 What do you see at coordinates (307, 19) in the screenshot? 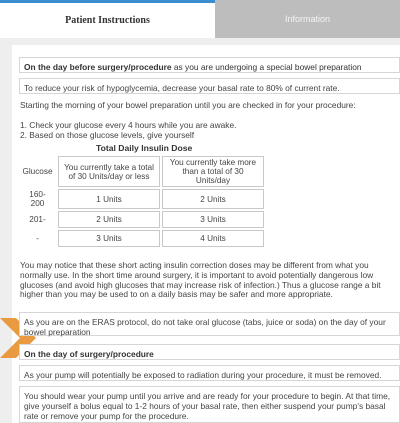
I see `tab-information: Information` at bounding box center [307, 19].